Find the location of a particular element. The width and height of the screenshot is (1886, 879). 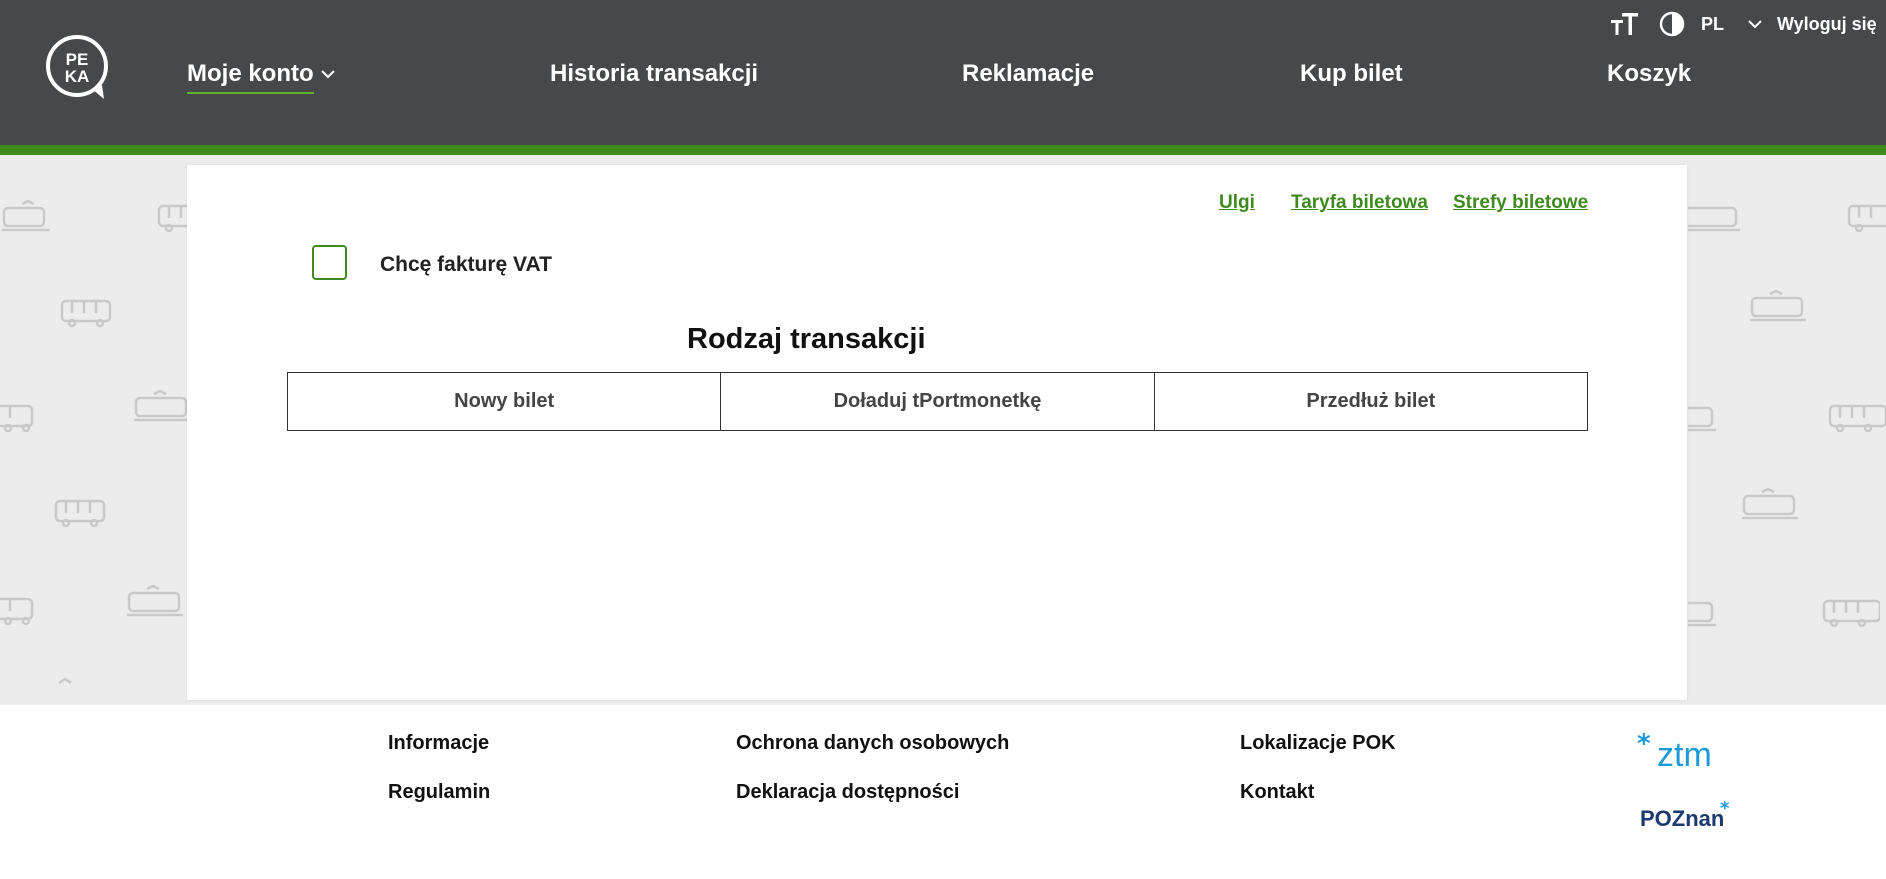

ztm-logo: * ztm is located at coordinates (1682, 750).